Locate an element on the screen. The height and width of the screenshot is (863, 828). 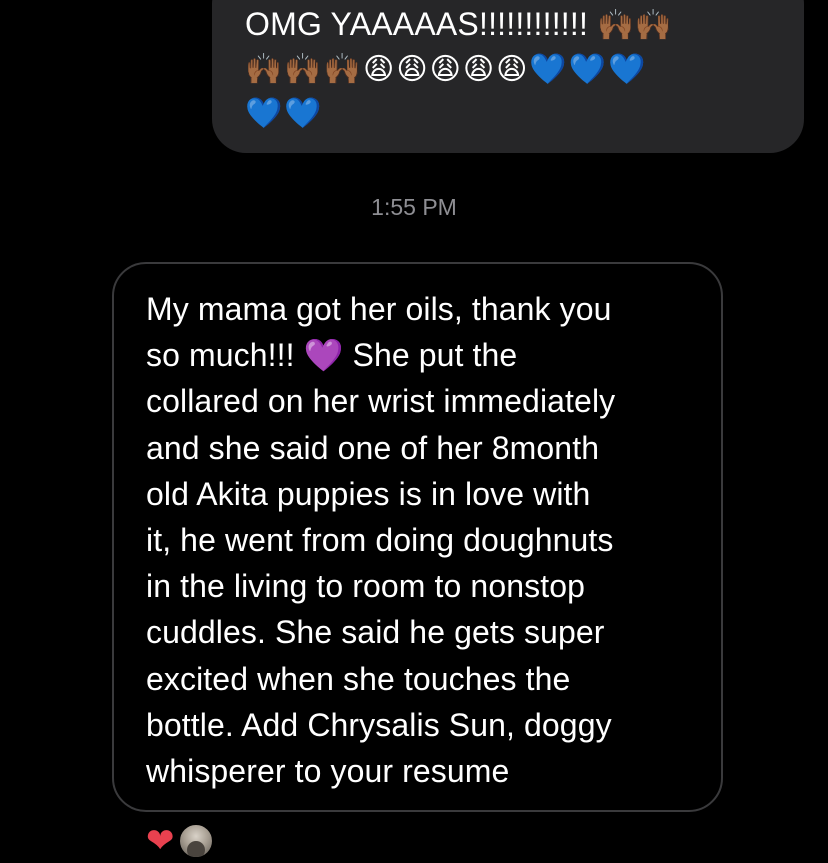
raising-hands-emoji: 🙌🏾🙌🏾 is located at coordinates (635, 25).